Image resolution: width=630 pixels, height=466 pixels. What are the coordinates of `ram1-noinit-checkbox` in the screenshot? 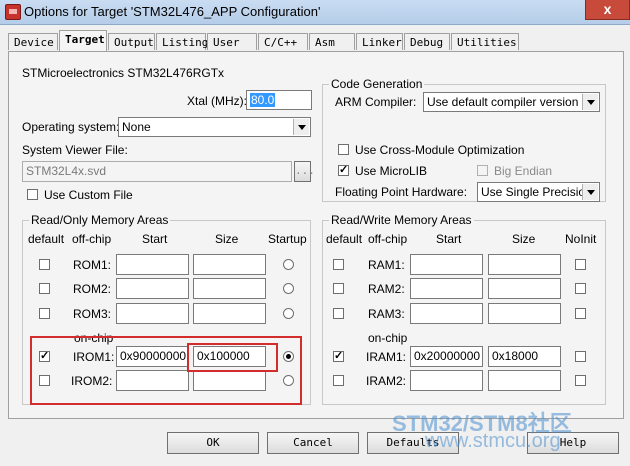 It's located at (580, 264).